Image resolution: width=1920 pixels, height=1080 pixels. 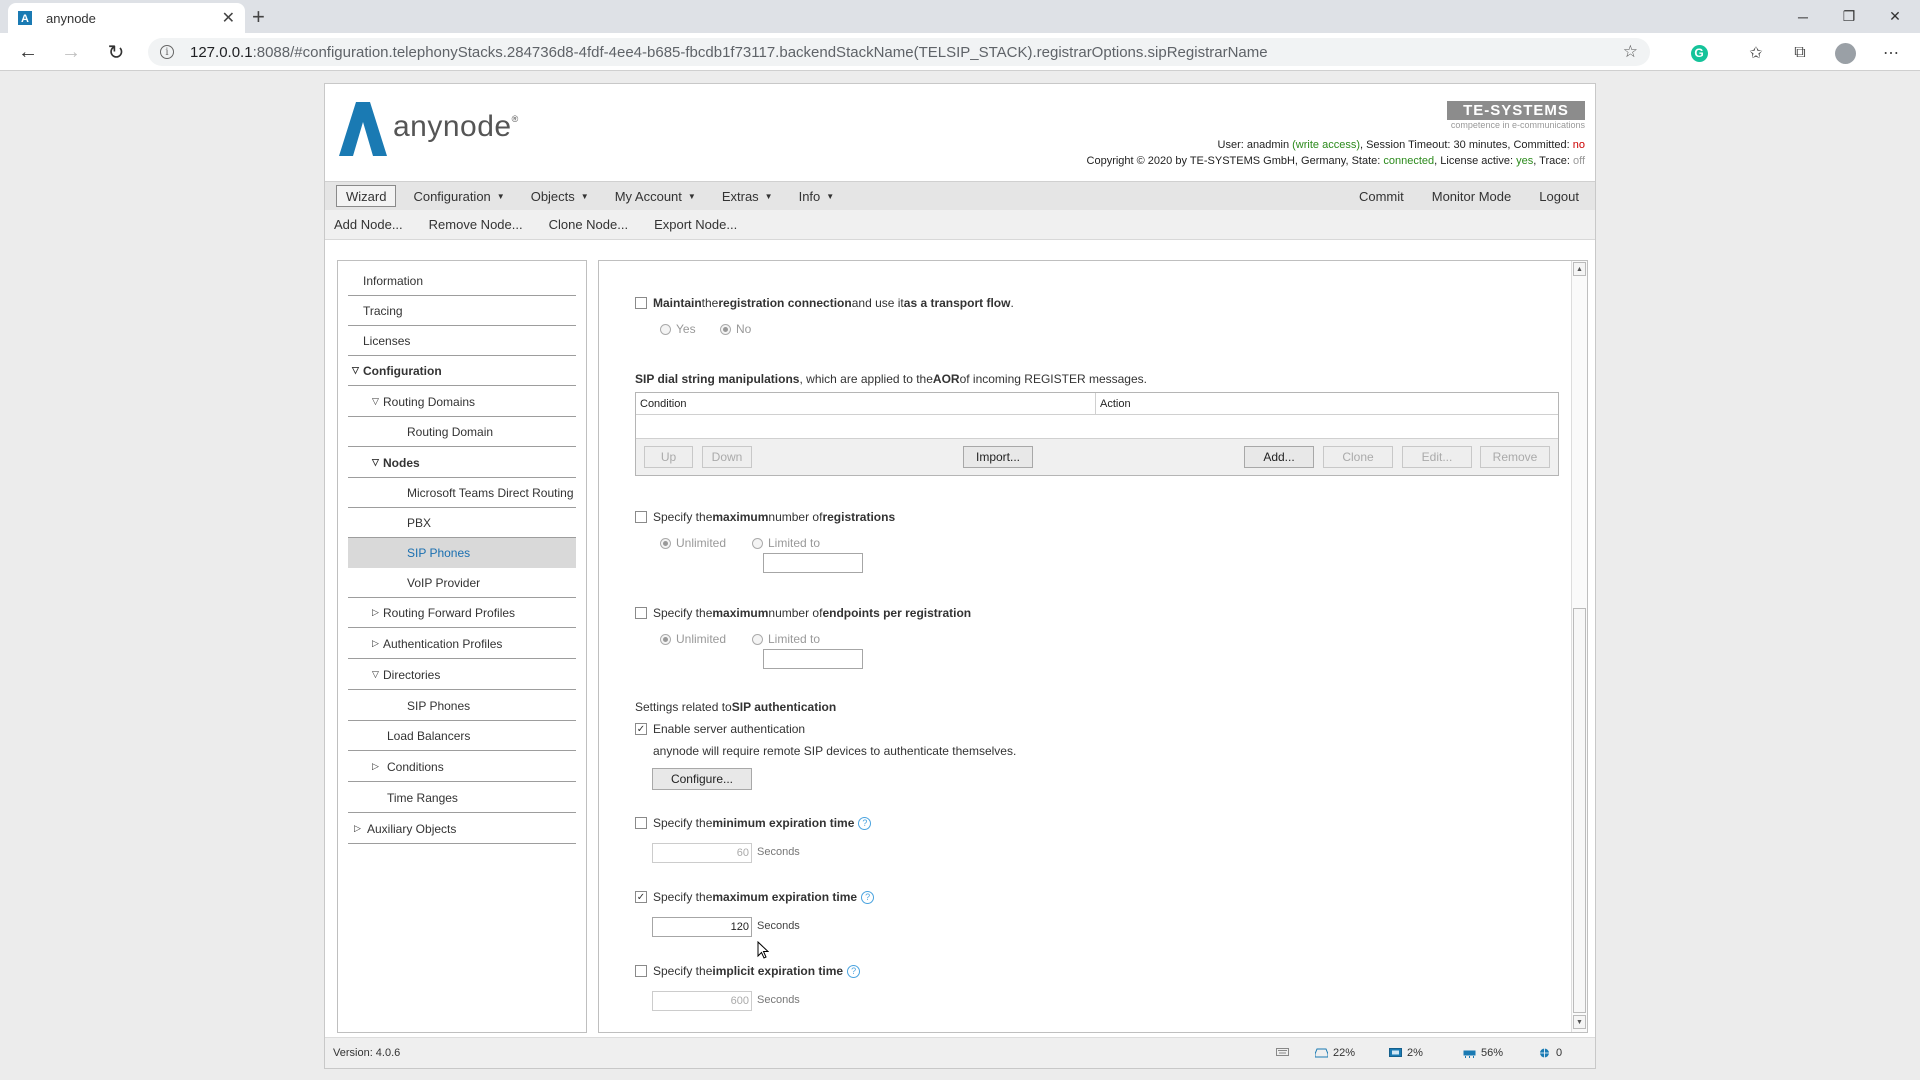 What do you see at coordinates (641, 303) in the screenshot?
I see `maintain-registration-checkbox` at bounding box center [641, 303].